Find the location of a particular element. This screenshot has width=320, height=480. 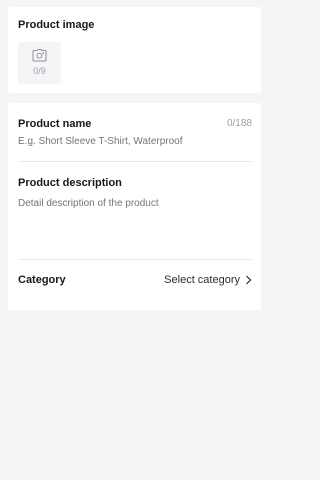

product-description-label: Product description is located at coordinates (70, 183).